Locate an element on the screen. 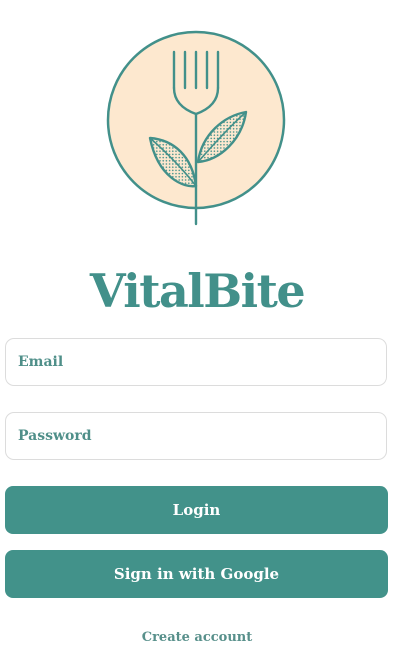  login-button: Login is located at coordinates (196, 510).